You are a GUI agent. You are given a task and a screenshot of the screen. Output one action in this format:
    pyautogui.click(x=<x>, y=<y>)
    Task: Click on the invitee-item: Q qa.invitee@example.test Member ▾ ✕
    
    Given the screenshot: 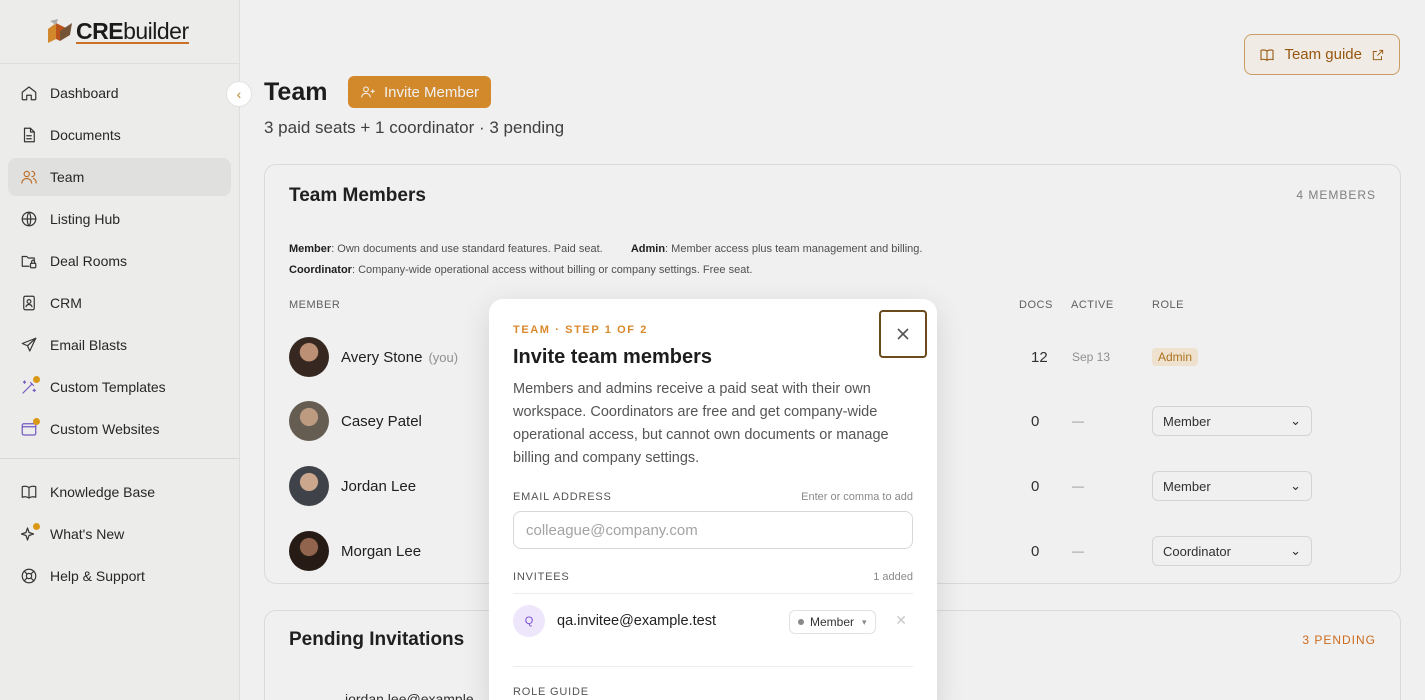 What is the action you would take?
    pyautogui.click(x=713, y=621)
    